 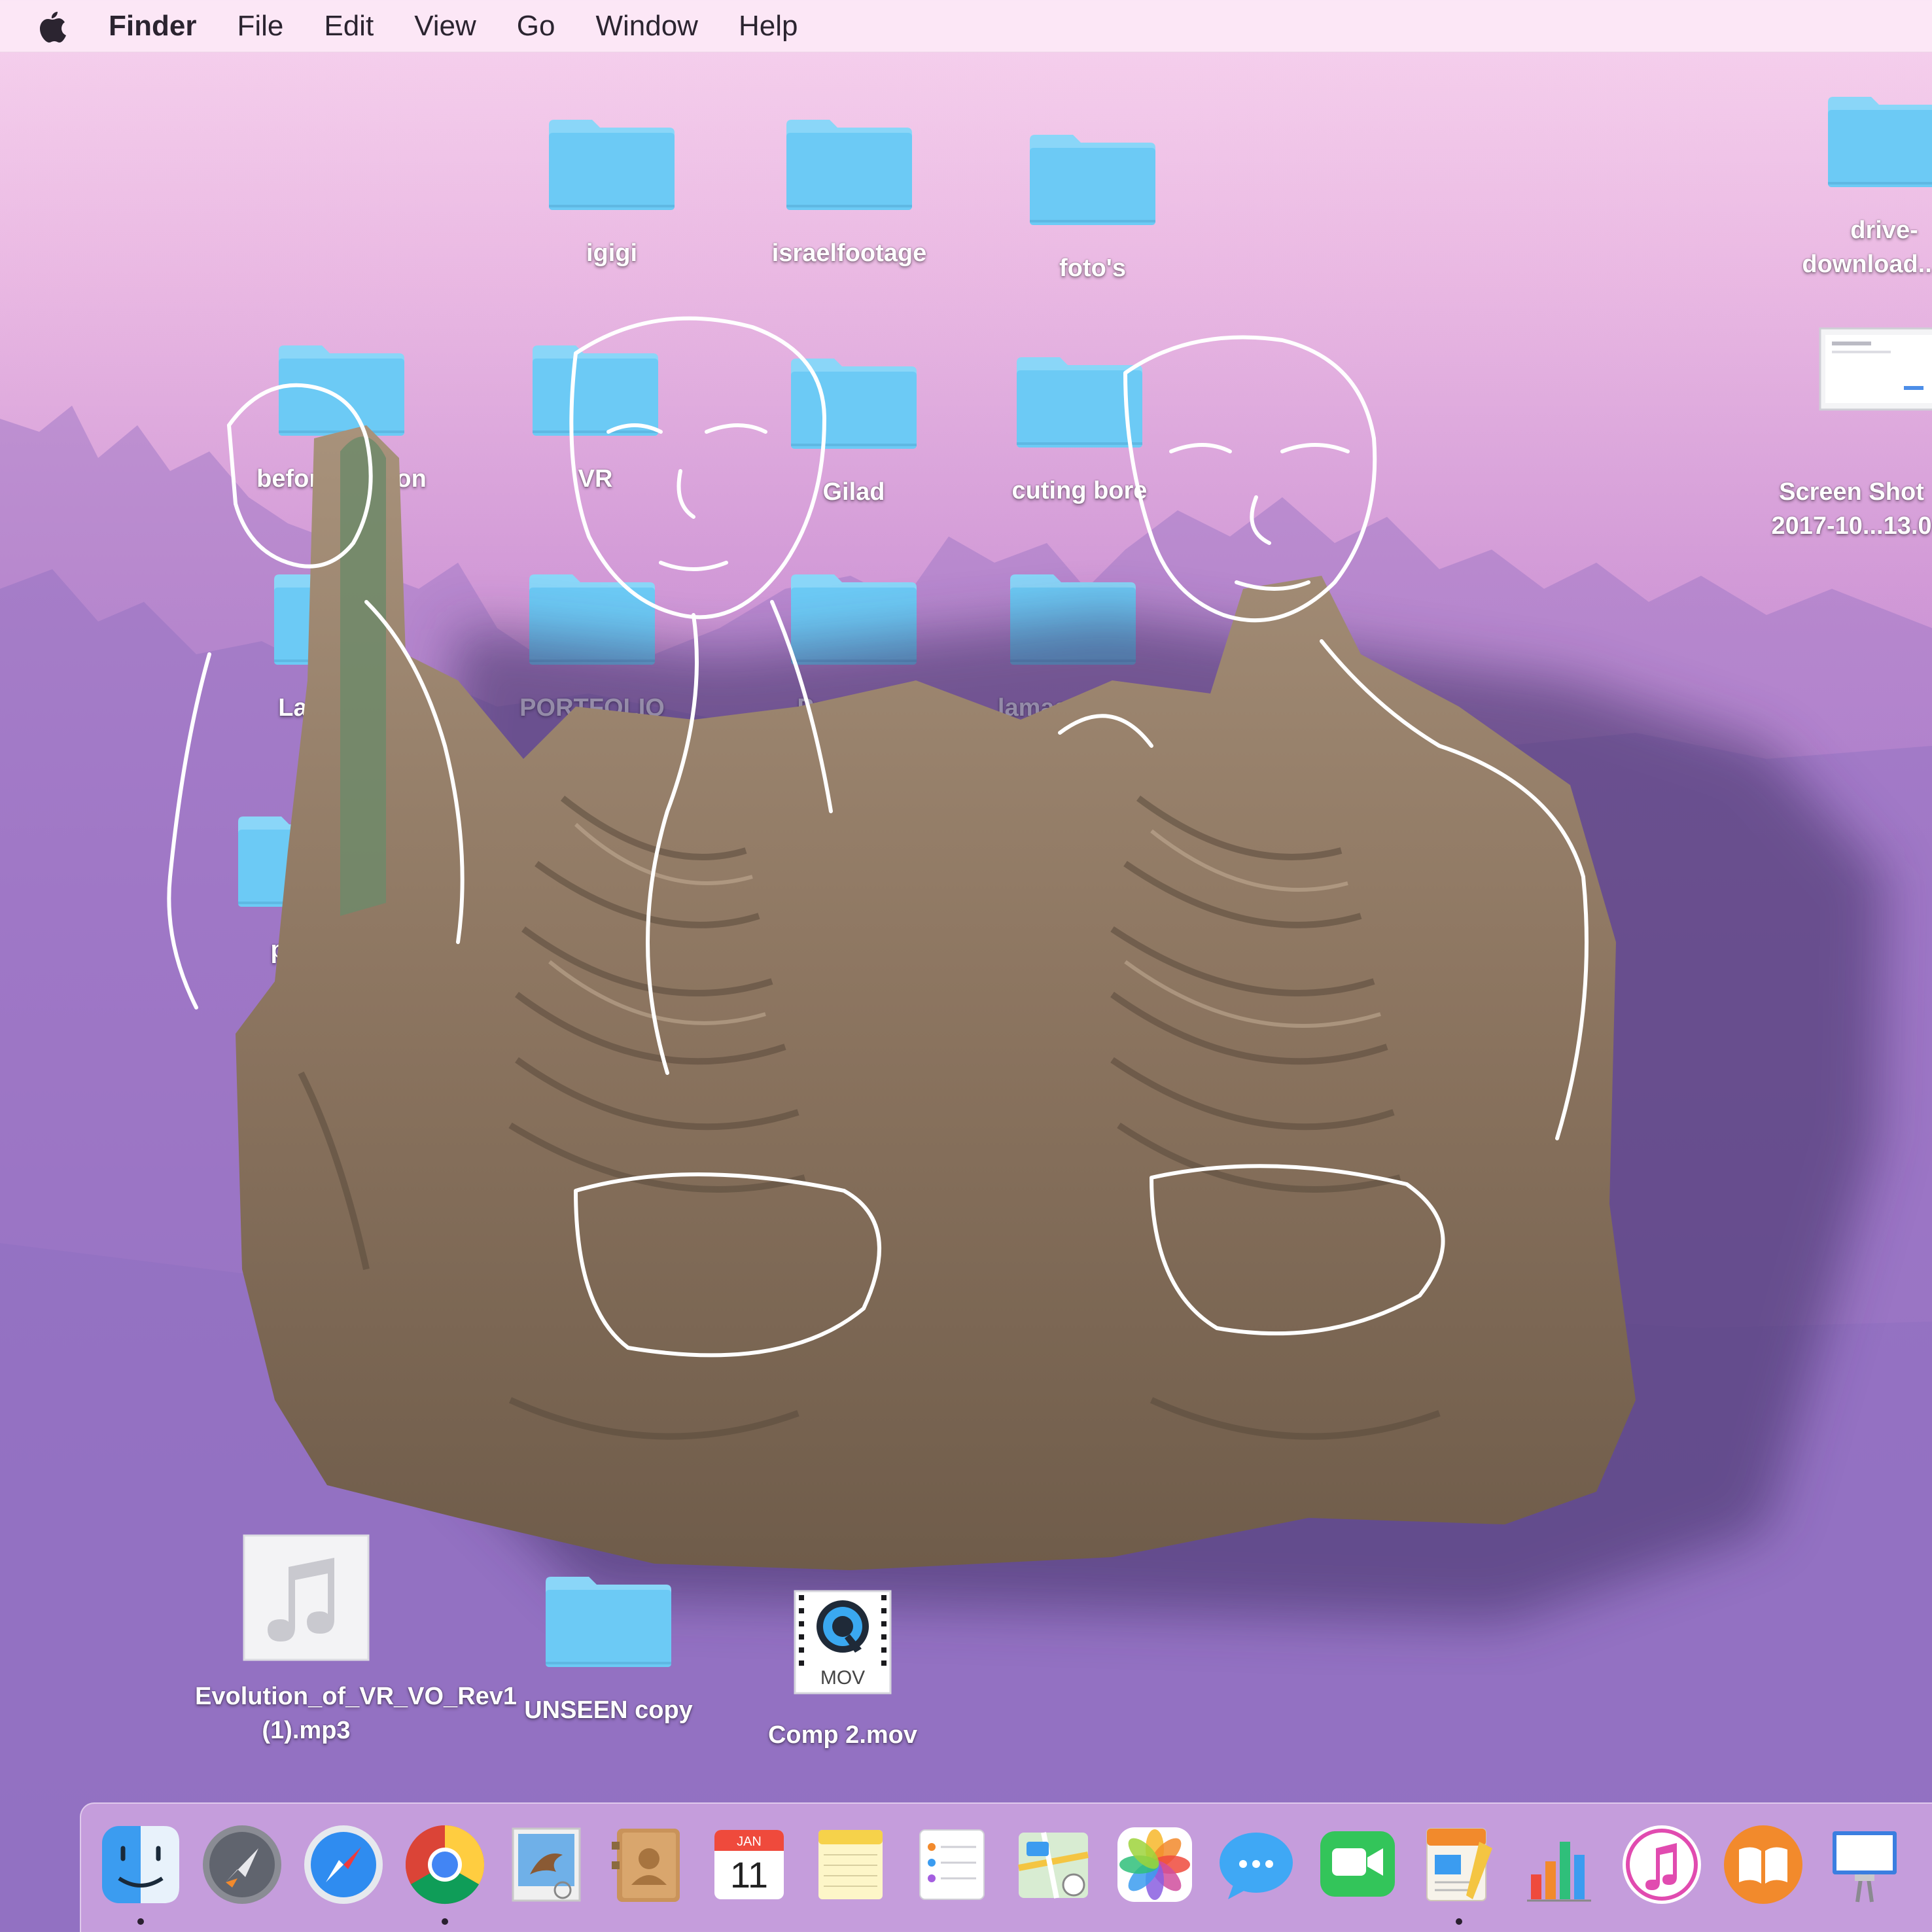 I want to click on folder-label: foto's, so click(x=1092, y=268).